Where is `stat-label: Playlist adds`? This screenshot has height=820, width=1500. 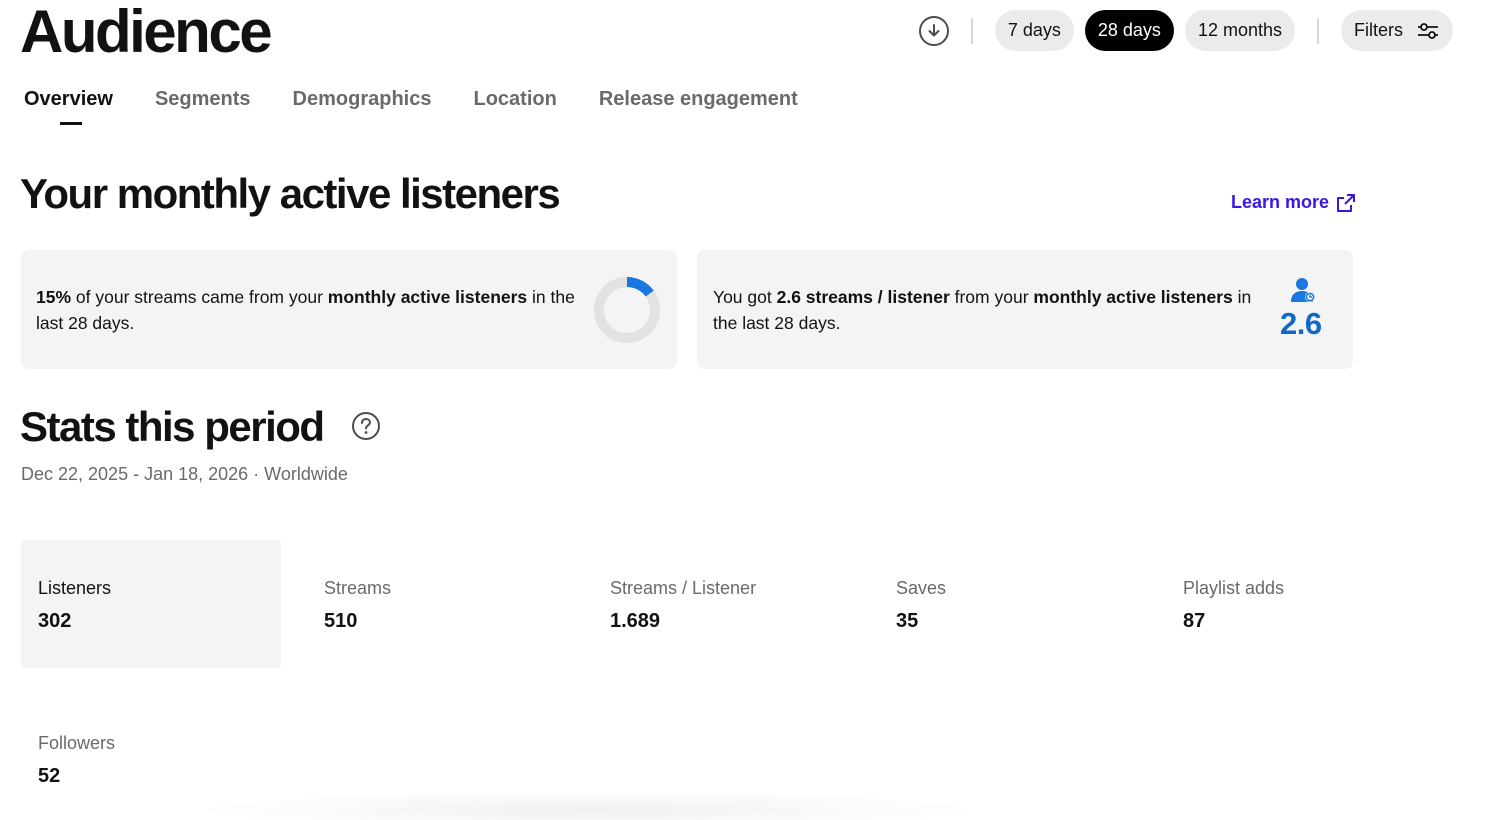 stat-label: Playlist adds is located at coordinates (1234, 588).